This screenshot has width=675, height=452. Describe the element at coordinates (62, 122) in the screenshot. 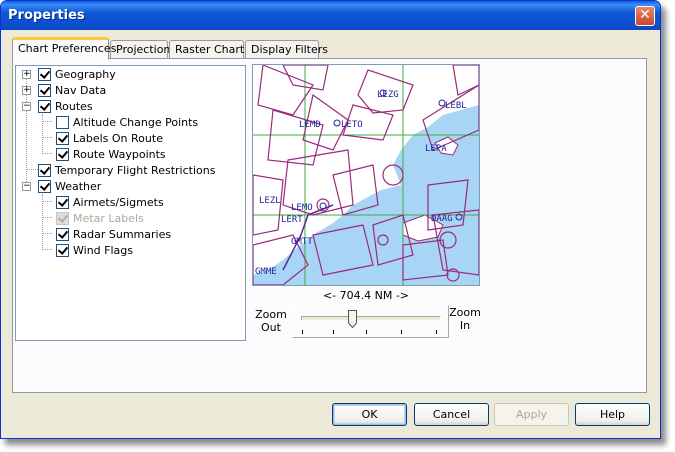

I see `altitude-change-points-checkbox` at that location.